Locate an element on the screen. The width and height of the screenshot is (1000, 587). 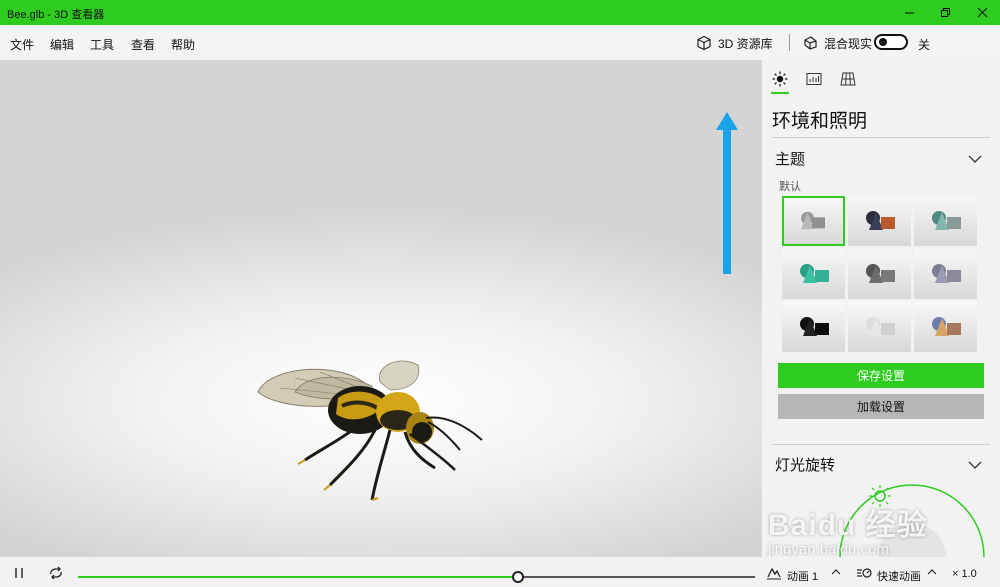
minimize-button is located at coordinates (909, 12).